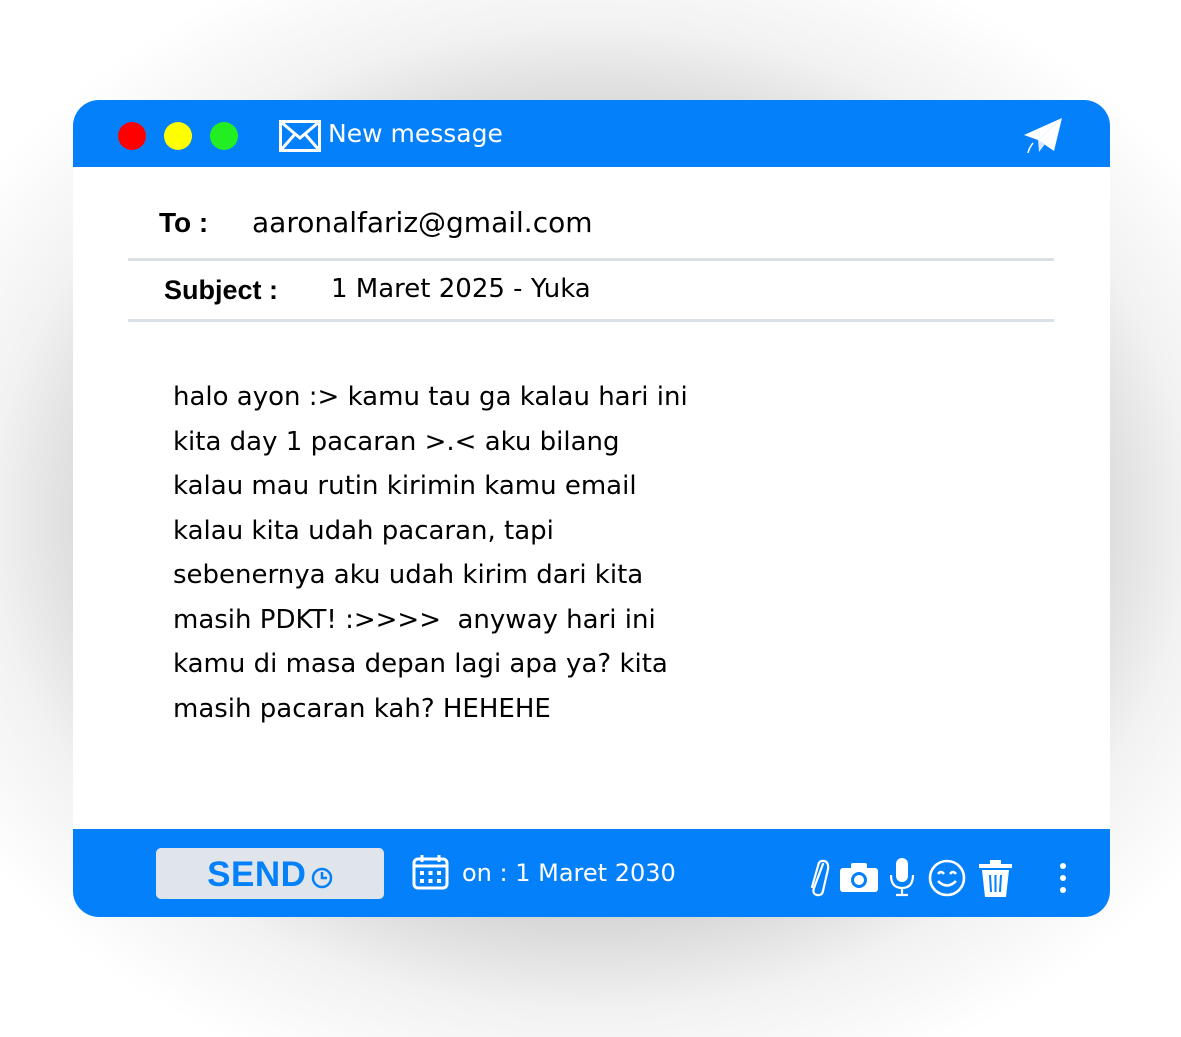  What do you see at coordinates (184, 222) in the screenshot?
I see `to-label: To :` at bounding box center [184, 222].